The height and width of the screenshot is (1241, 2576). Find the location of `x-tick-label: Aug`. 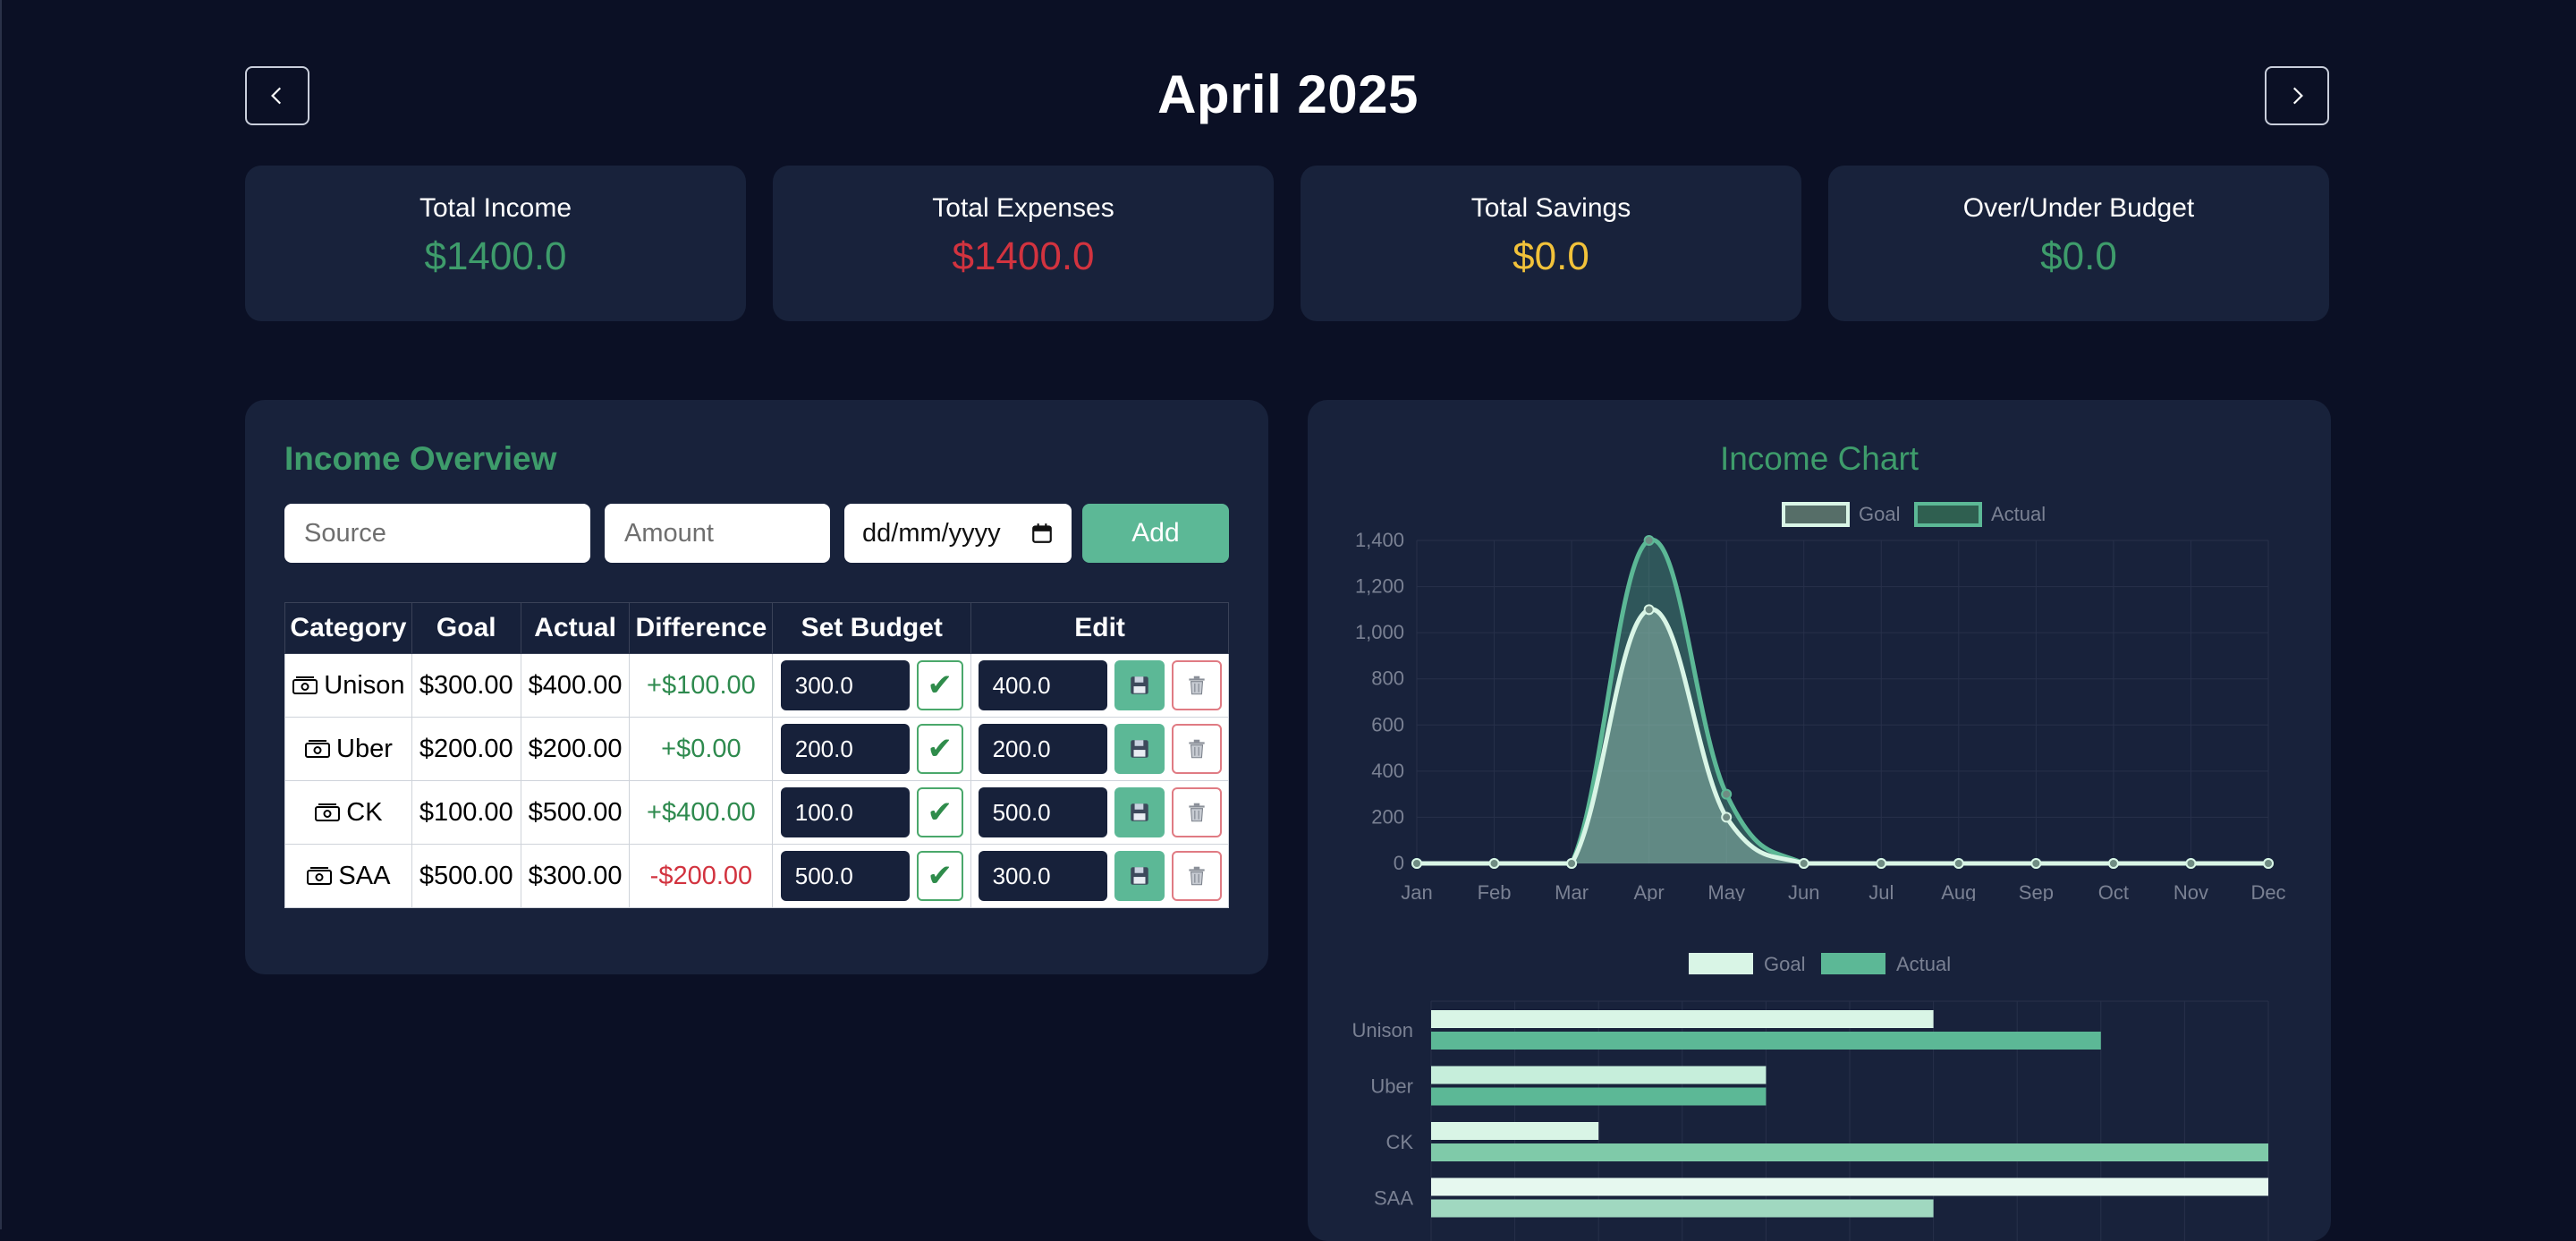

x-tick-label: Aug is located at coordinates (1958, 891).